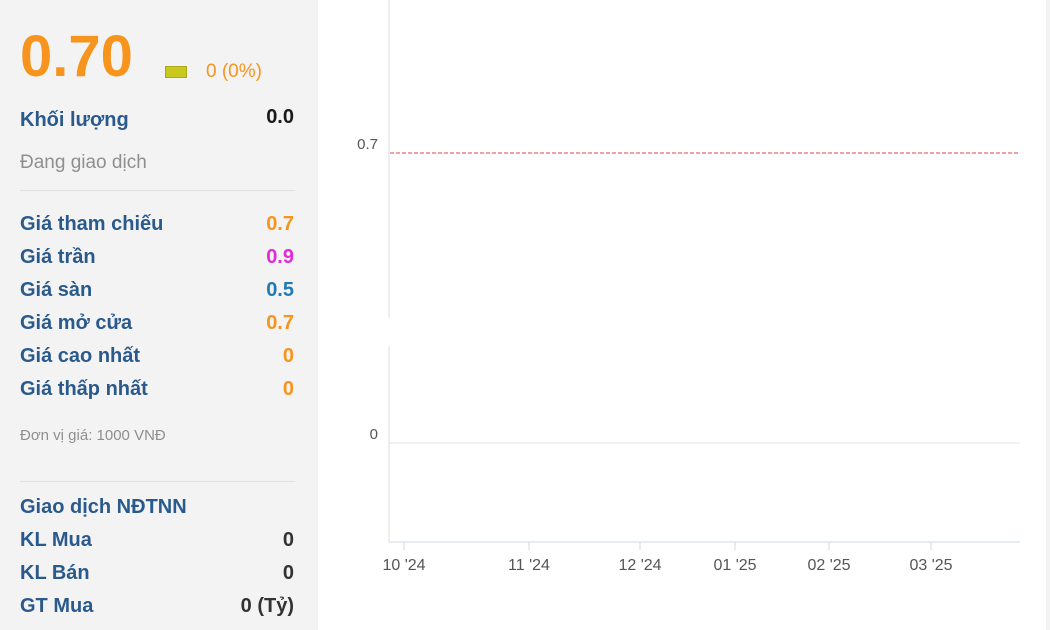  What do you see at coordinates (56, 540) in the screenshot?
I see `foreign-buy-volume-label: KL Mua` at bounding box center [56, 540].